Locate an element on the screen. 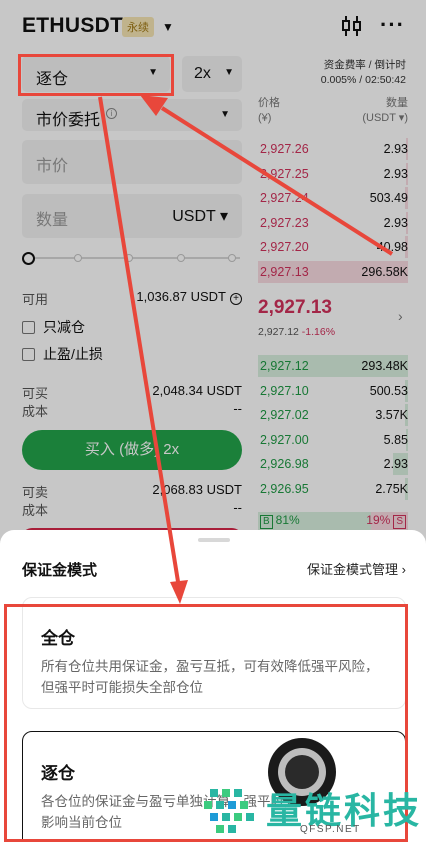 The image size is (426, 842). brand-logo-icon is located at coordinates (229, 811).